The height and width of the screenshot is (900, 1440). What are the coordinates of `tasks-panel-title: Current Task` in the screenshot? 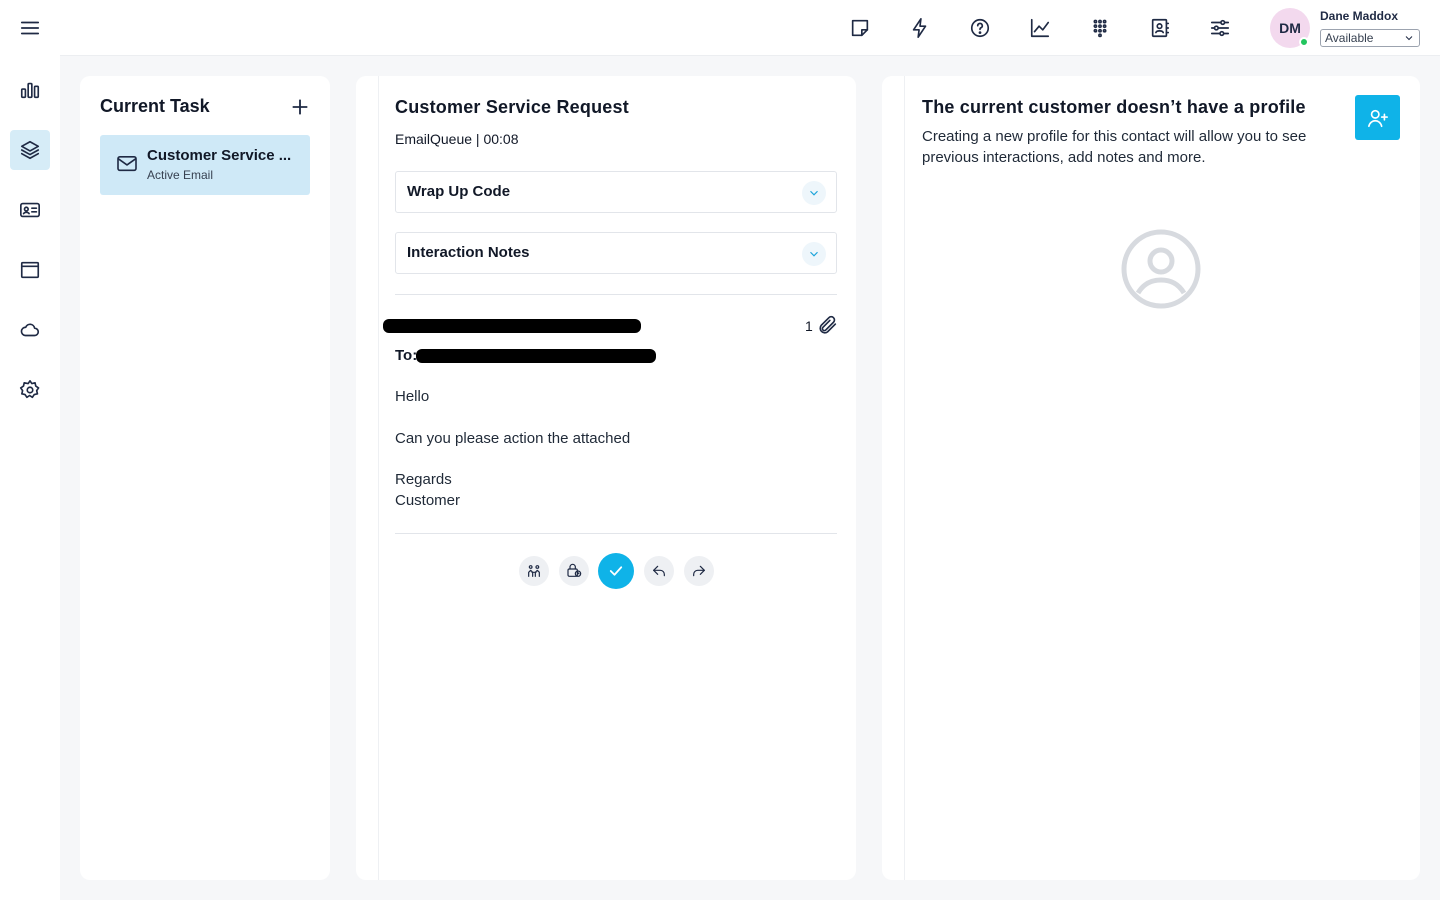 It's located at (155, 106).